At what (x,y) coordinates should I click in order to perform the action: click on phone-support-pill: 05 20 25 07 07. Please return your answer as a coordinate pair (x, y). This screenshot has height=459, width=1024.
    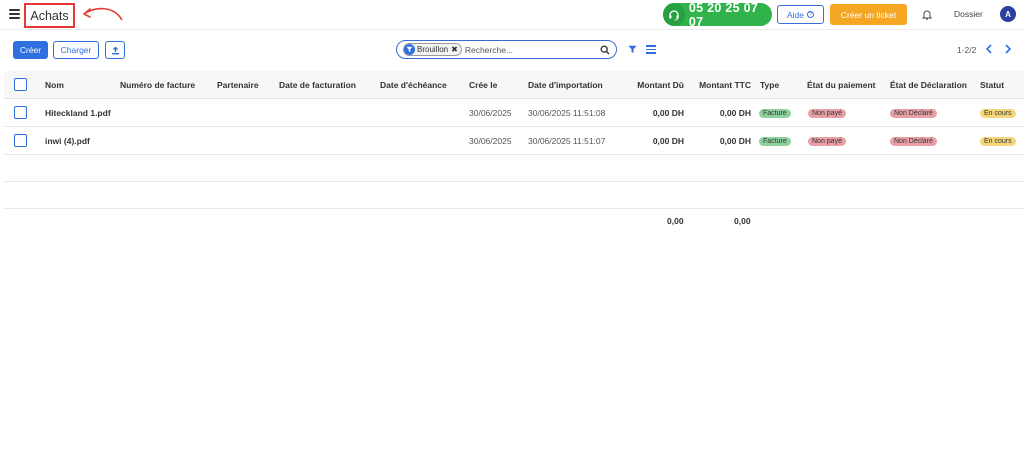
    Looking at the image, I should click on (717, 14).